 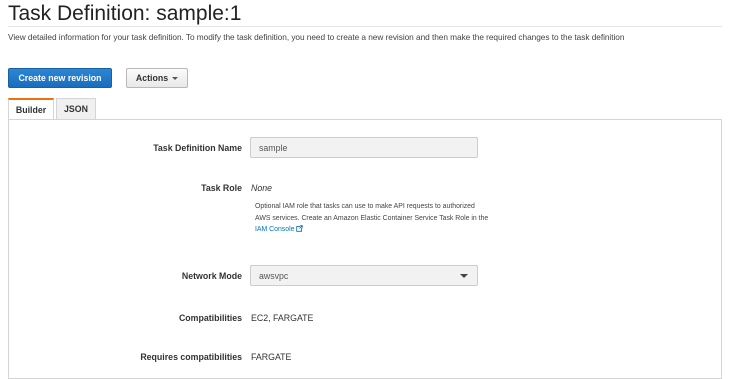 I want to click on tab-builder: Builder, so click(x=31, y=108).